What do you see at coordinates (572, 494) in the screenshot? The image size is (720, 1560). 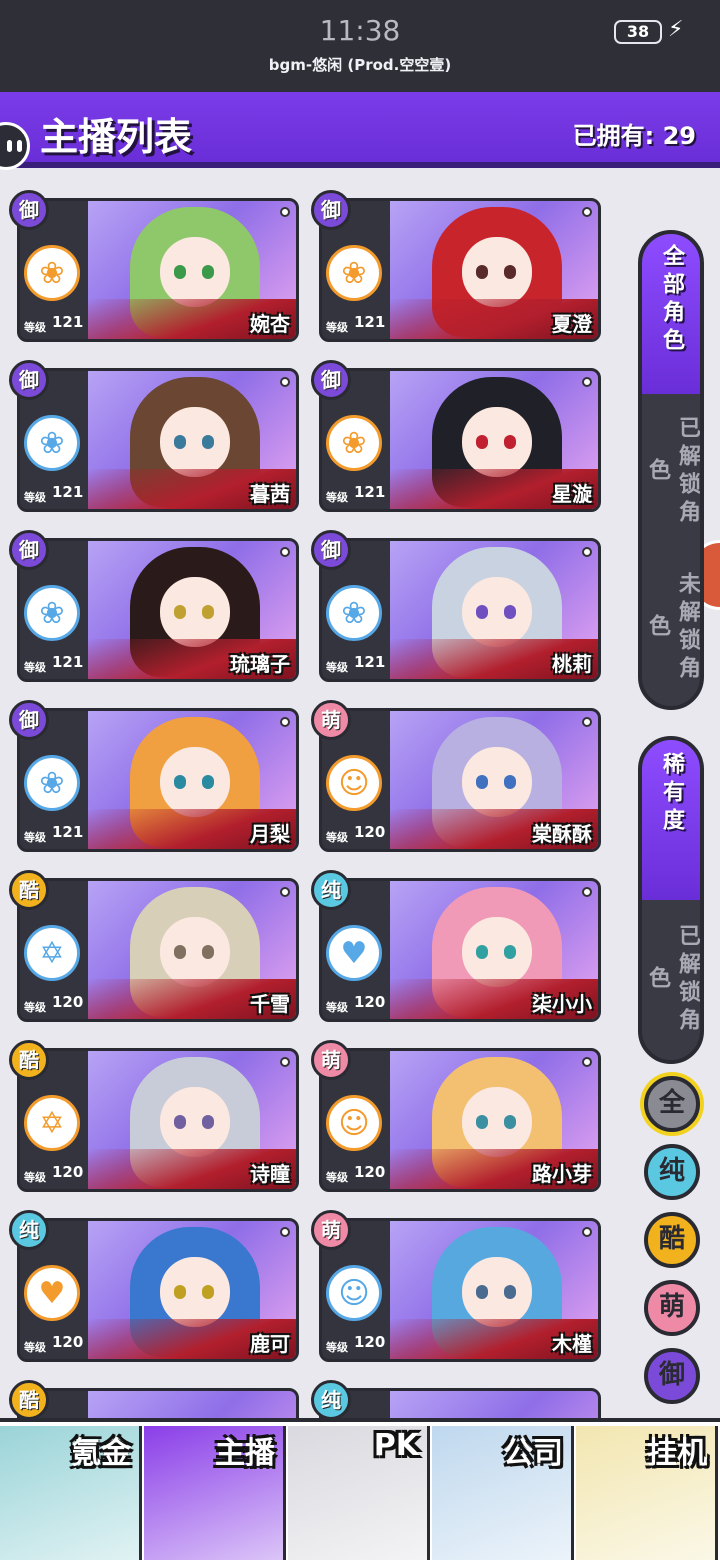 I see `character-name: 星漩` at bounding box center [572, 494].